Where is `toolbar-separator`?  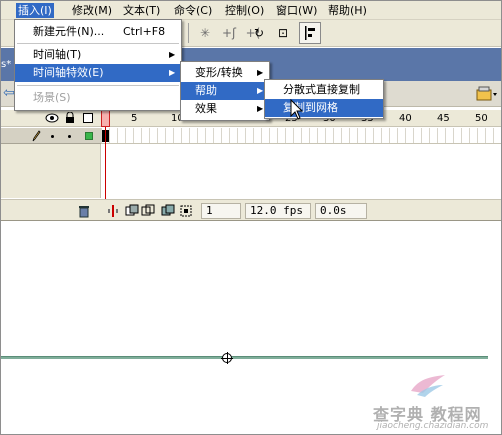
toolbar-separator is located at coordinates (188, 33).